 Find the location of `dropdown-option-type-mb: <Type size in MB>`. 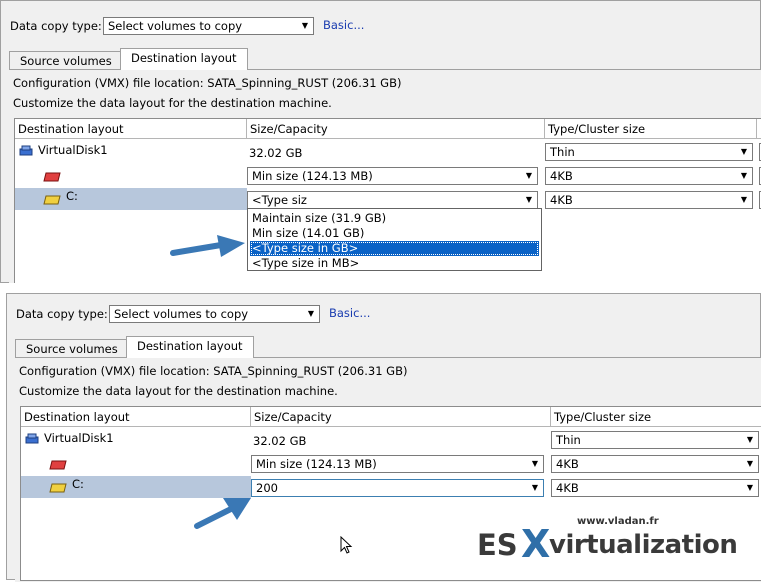

dropdown-option-type-mb: <Type size in MB> is located at coordinates (394, 263).